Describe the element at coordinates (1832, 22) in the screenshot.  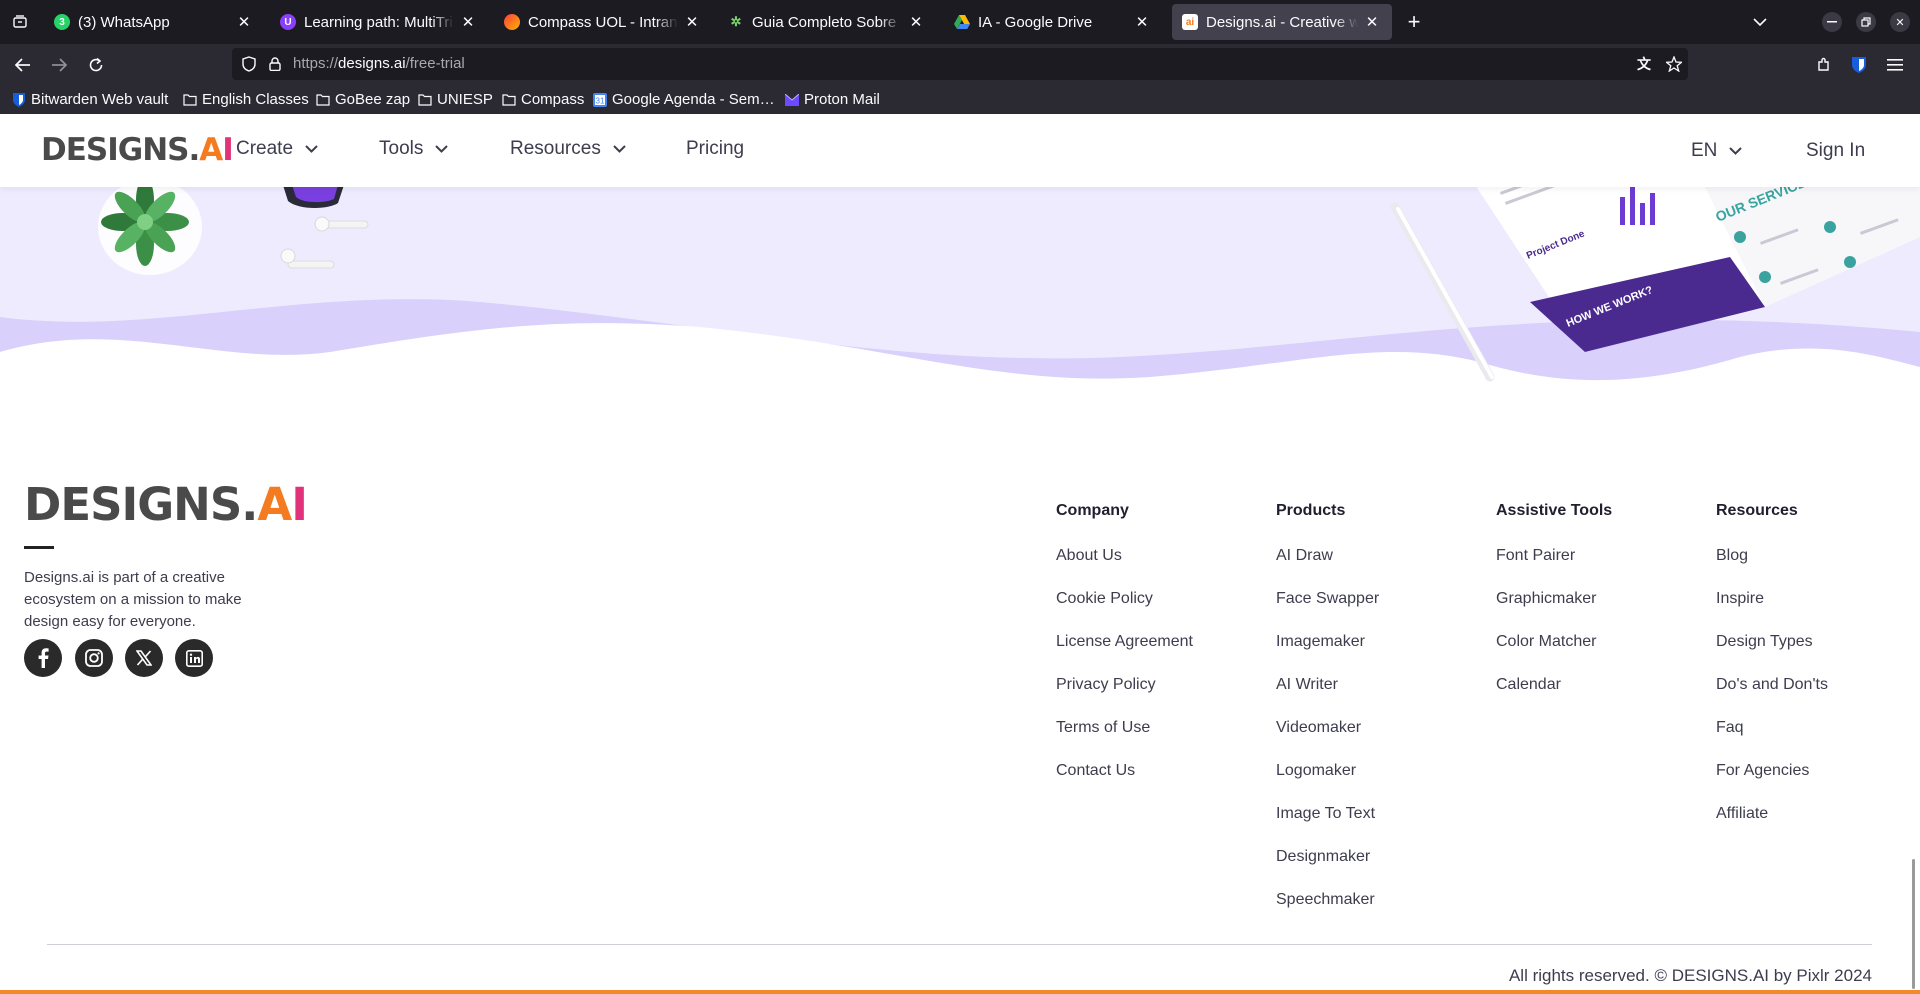
I see `minimize-icon` at that location.